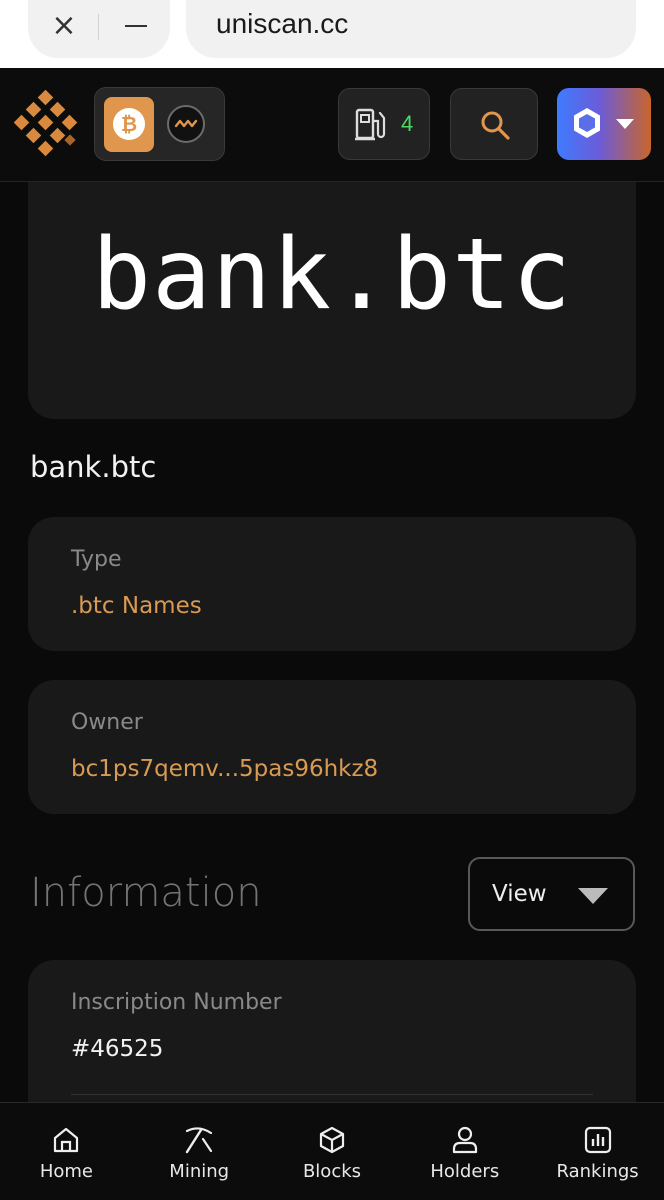 Image resolution: width=664 pixels, height=1200 pixels. Describe the element at coordinates (625, 124) in the screenshot. I see `chevron-down-icon` at that location.